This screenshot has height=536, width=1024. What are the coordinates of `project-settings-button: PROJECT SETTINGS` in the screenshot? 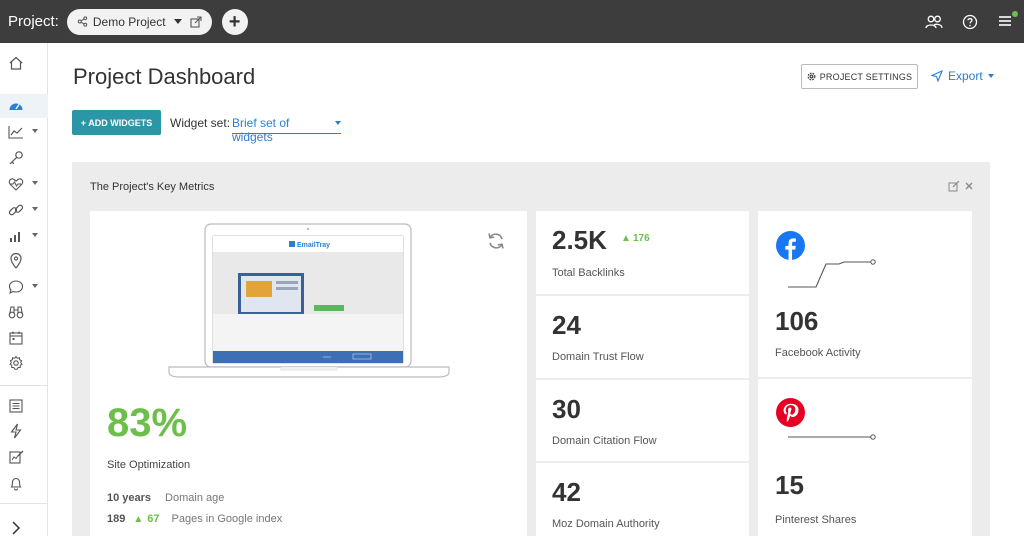 It's located at (859, 76).